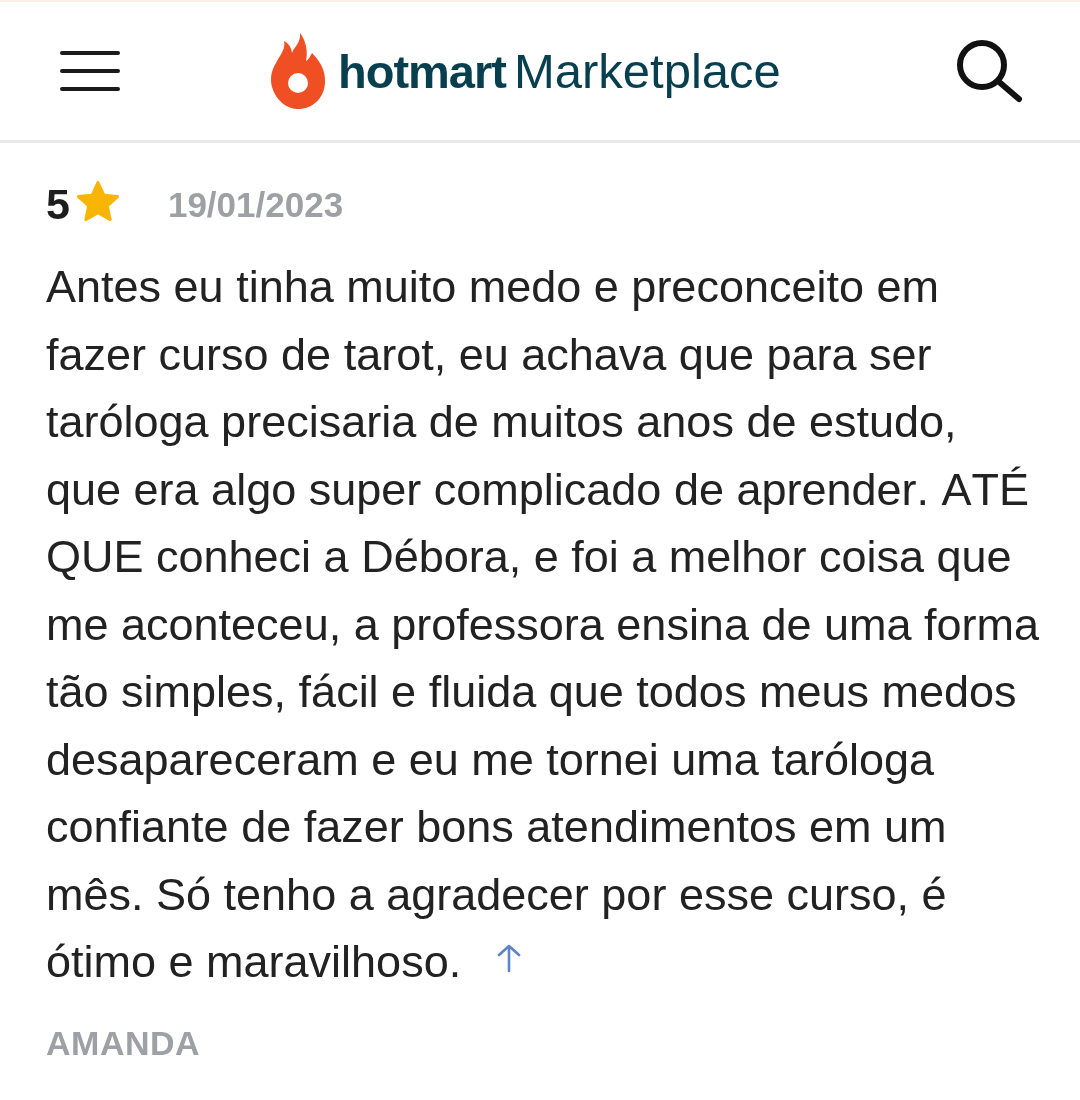  I want to click on arrow-up-icon, so click(509, 958).